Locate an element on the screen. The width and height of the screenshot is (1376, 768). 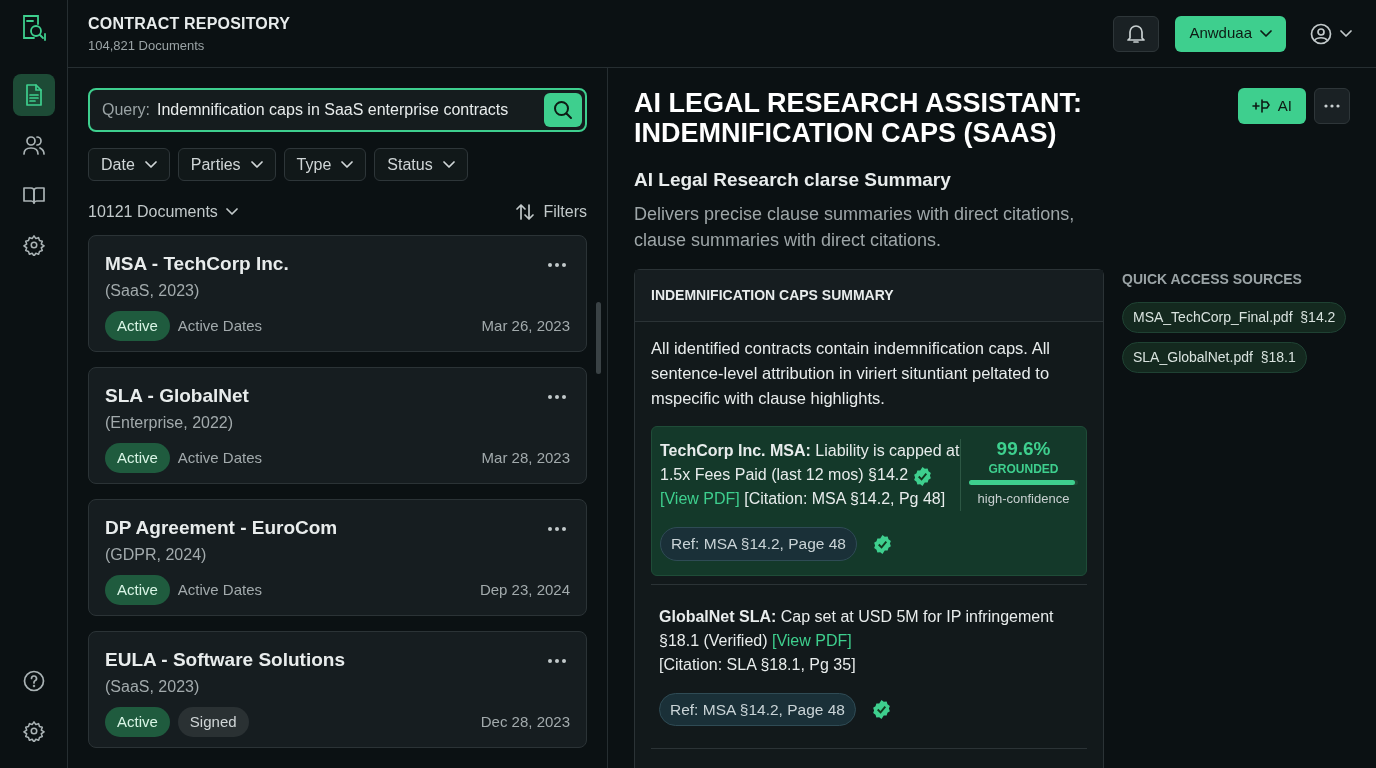
contract-date: Mar 28, 2023 is located at coordinates (525, 457).